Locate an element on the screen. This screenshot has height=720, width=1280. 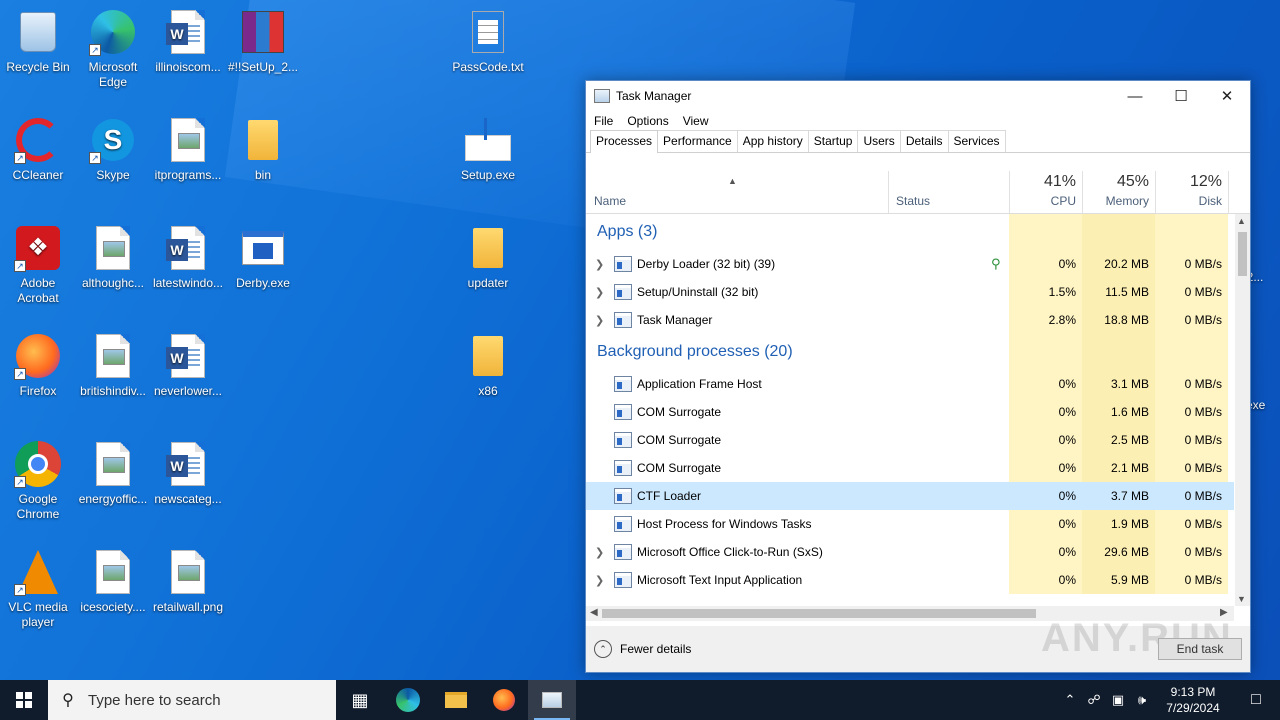
process-row: Application Frame Host 0% 3.1 MB 0 MB/s is located at coordinates (910, 384).